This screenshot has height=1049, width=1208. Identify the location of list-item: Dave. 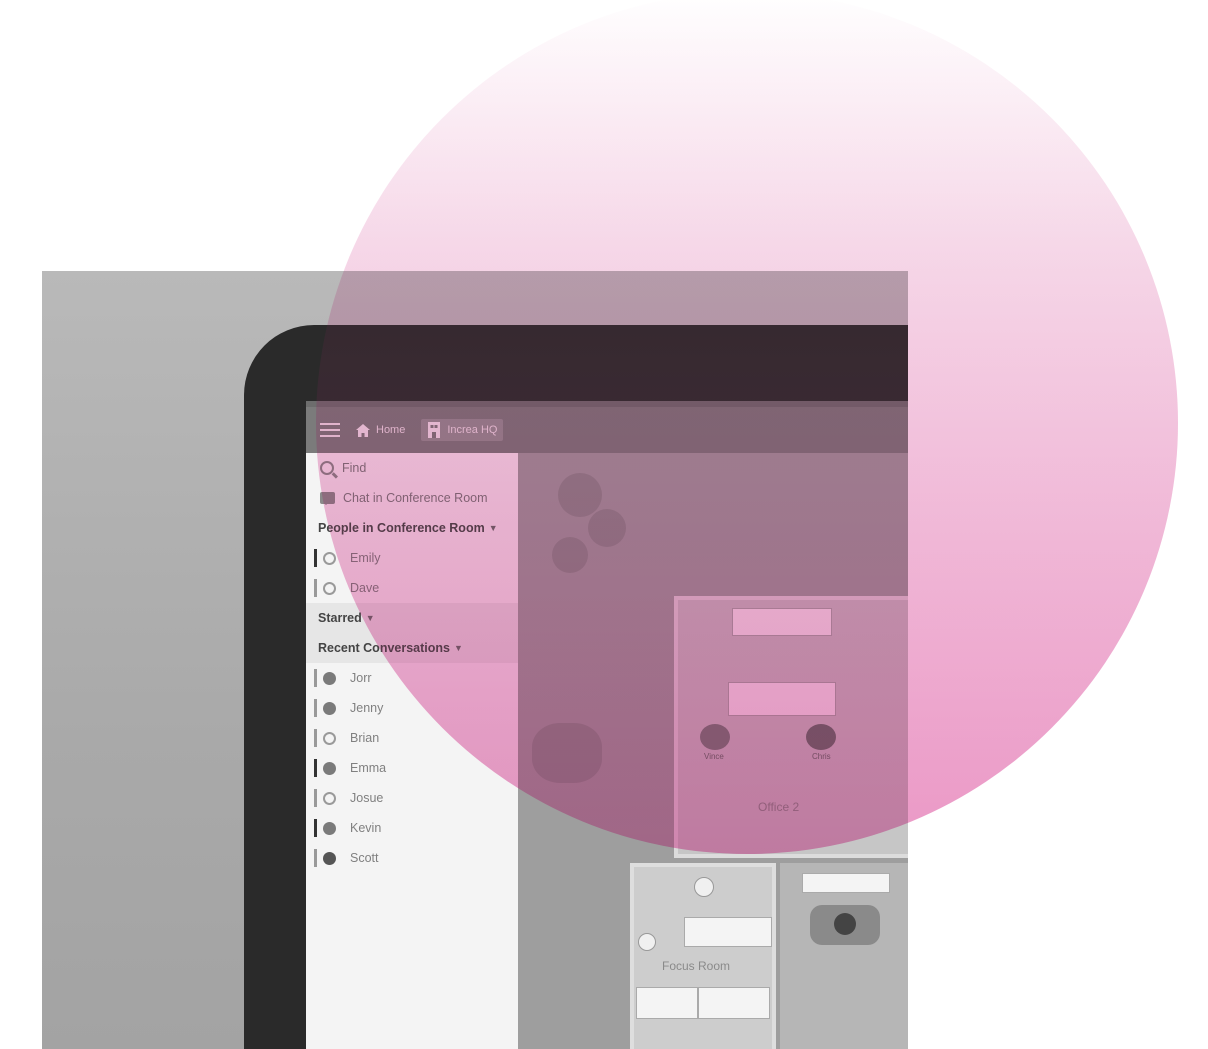
(412, 588).